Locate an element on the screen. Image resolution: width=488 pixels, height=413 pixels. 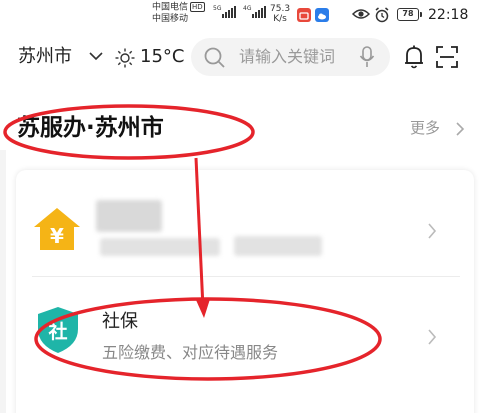
annotation-arrow-line is located at coordinates (199, 233).